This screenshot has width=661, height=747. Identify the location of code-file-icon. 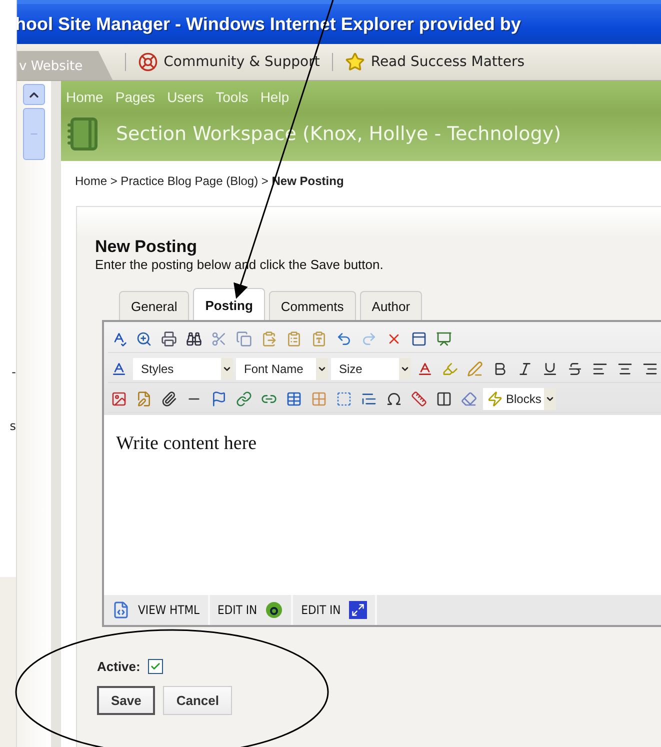
(121, 610).